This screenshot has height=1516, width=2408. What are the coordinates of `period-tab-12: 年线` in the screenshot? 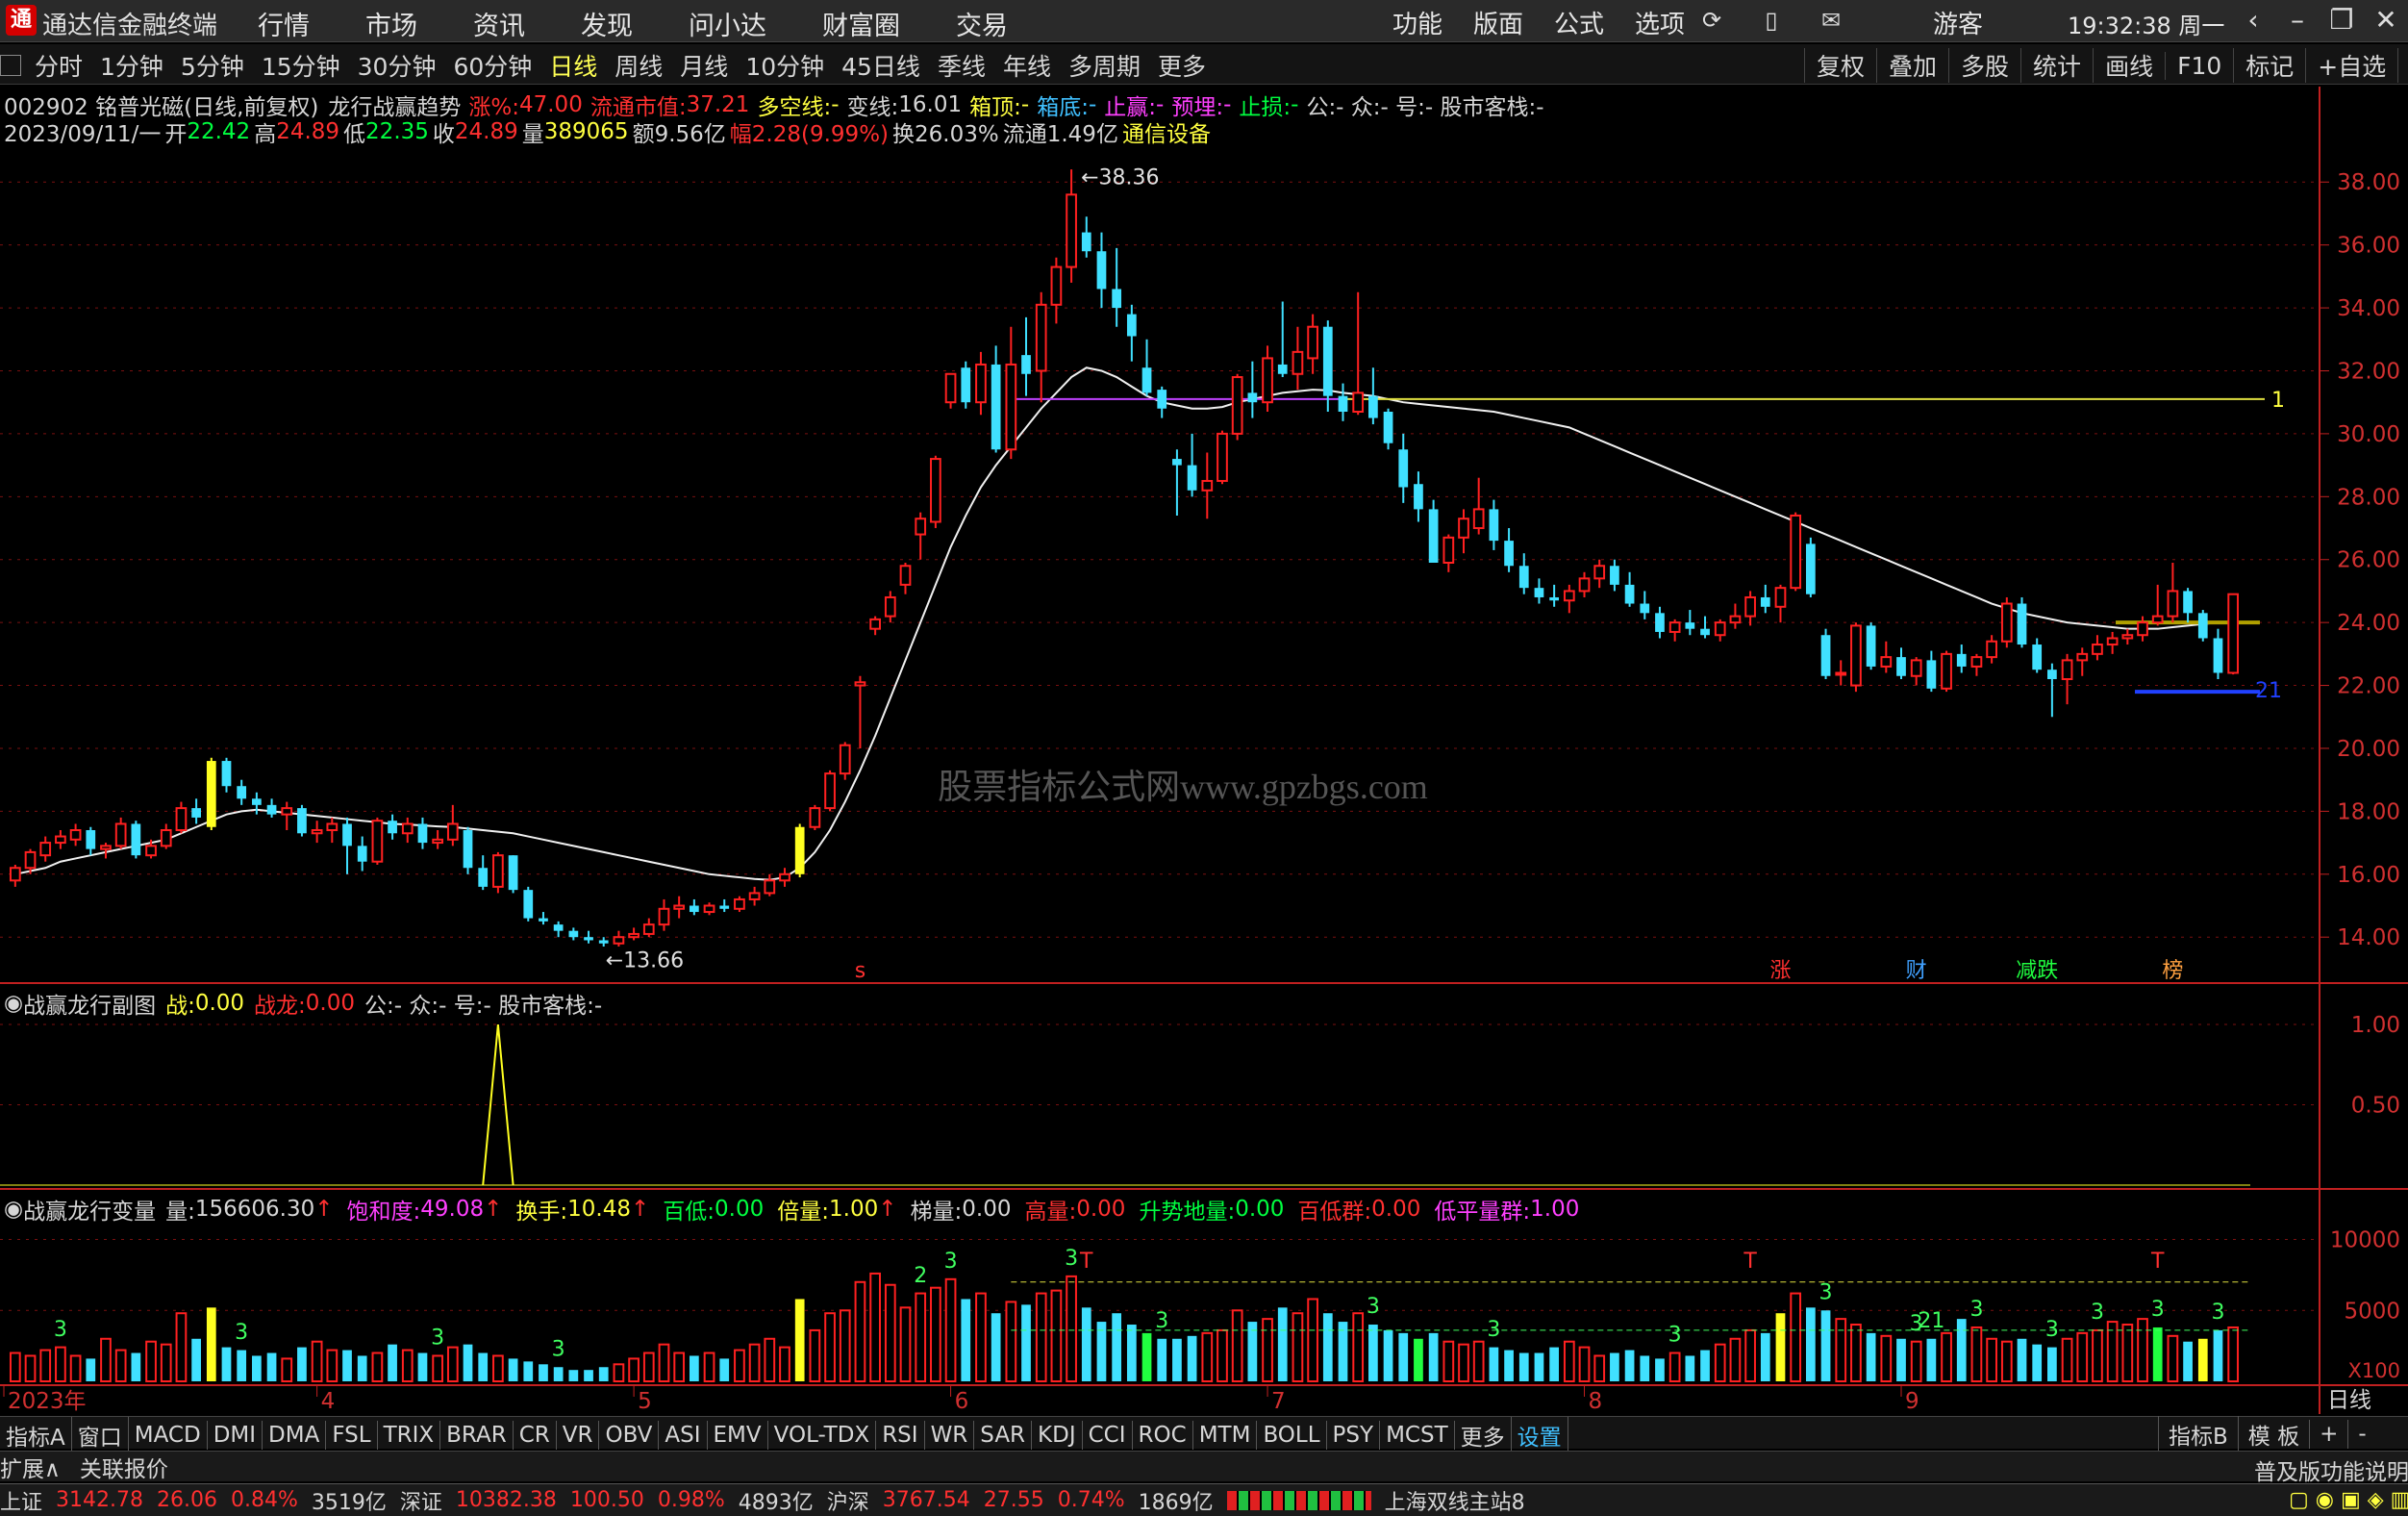 It's located at (1027, 65).